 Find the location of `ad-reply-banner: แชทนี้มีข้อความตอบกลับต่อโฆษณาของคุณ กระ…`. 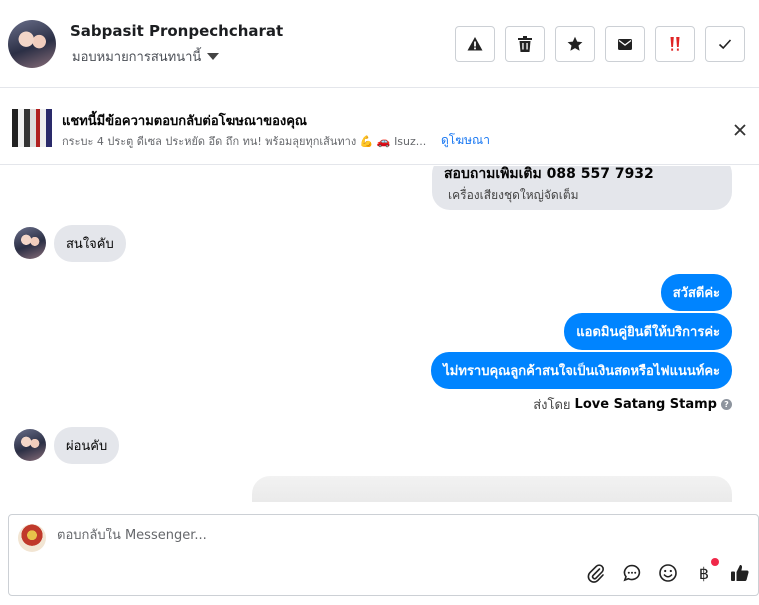

ad-reply-banner: แชทนี้มีข้อความตอบกลับต่อโฆษณาของคุณ กระ… is located at coordinates (379, 127).